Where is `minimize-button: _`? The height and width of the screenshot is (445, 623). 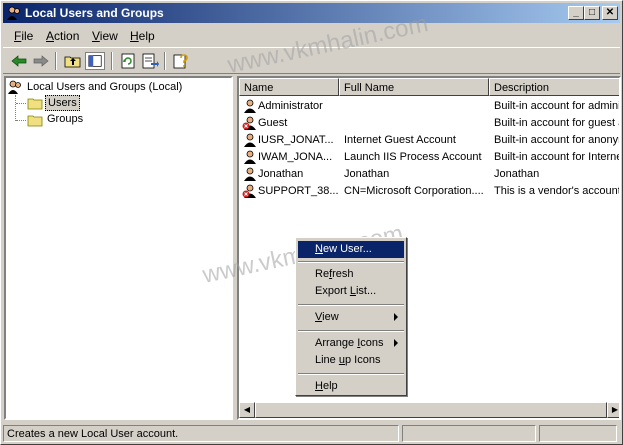 minimize-button: _ is located at coordinates (576, 13).